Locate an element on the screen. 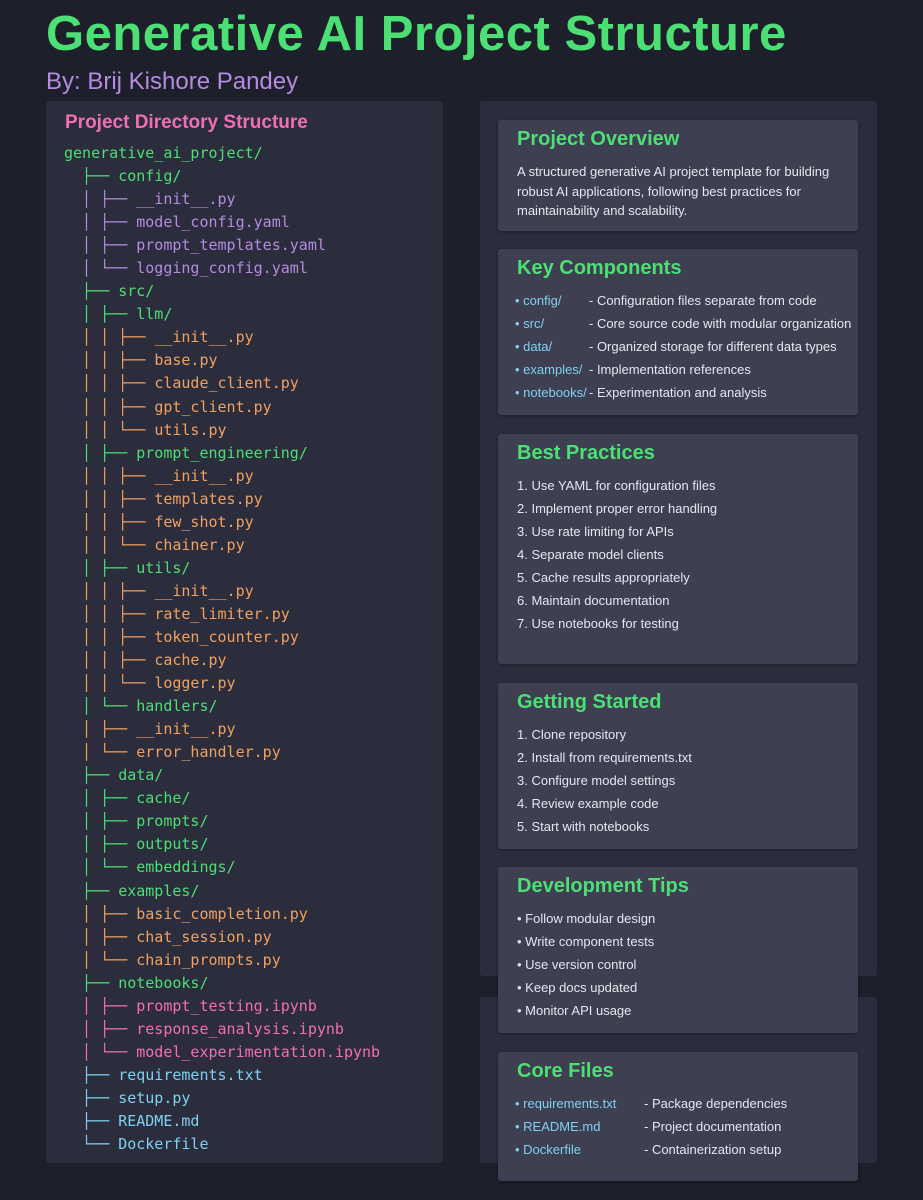 The image size is (923, 1200). tree-entry-name: Dockerfile is located at coordinates (163, 1144).